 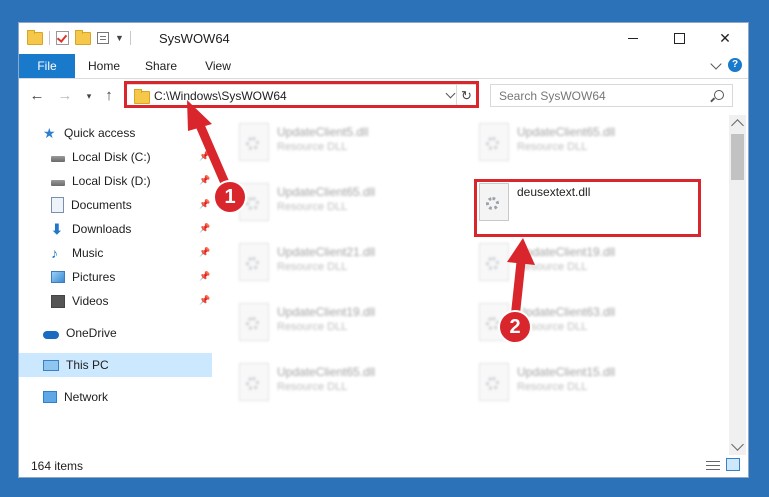 I want to click on chevron-down-icon: ▾, so click(x=89, y=96).